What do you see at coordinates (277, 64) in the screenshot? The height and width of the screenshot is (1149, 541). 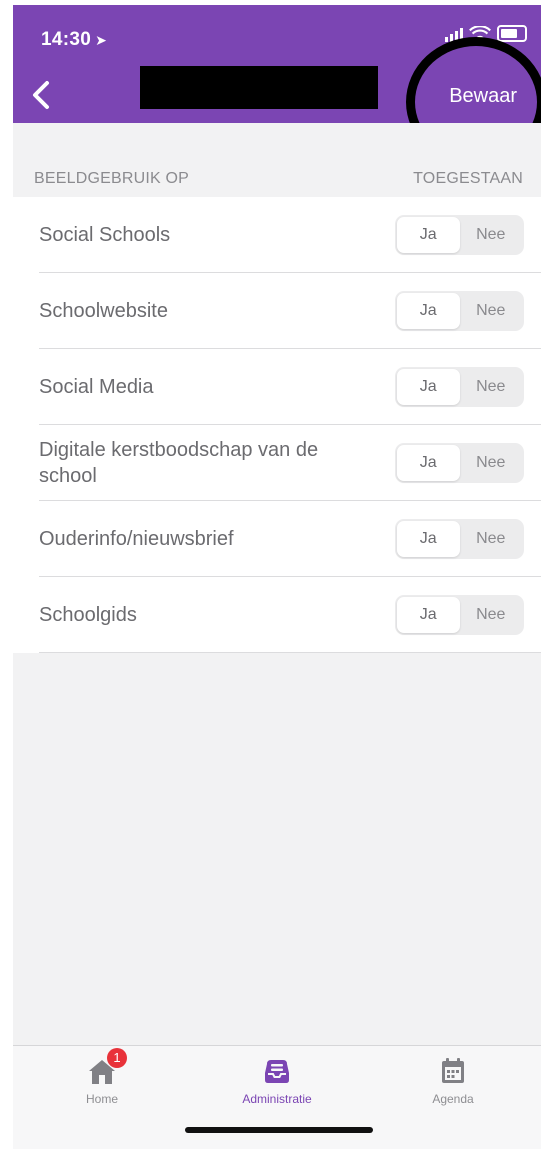 I see `nav-header: 14:30 ➤ Bewaar` at bounding box center [277, 64].